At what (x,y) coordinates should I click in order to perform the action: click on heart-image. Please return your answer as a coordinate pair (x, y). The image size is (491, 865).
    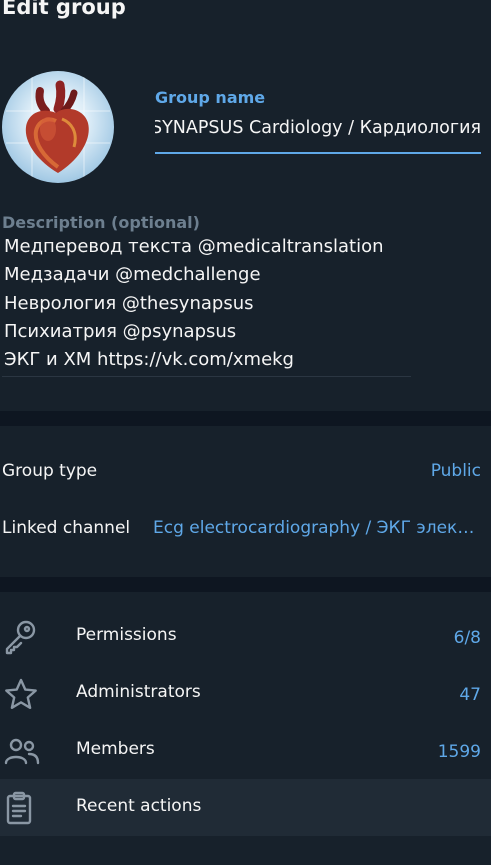
    Looking at the image, I should click on (58, 127).